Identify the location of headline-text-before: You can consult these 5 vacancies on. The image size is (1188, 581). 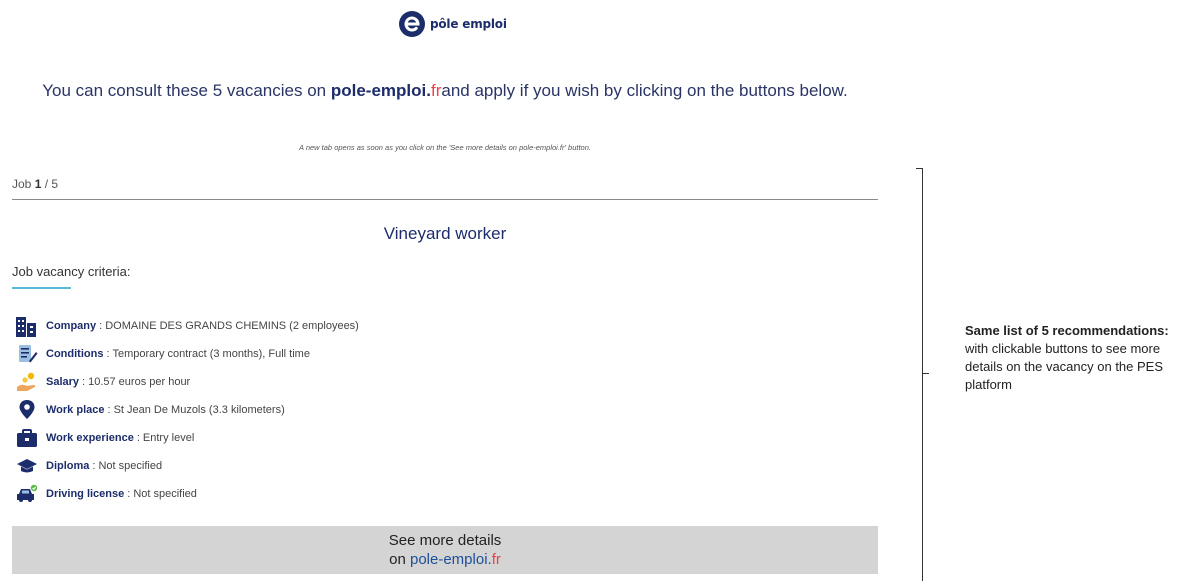
(186, 90).